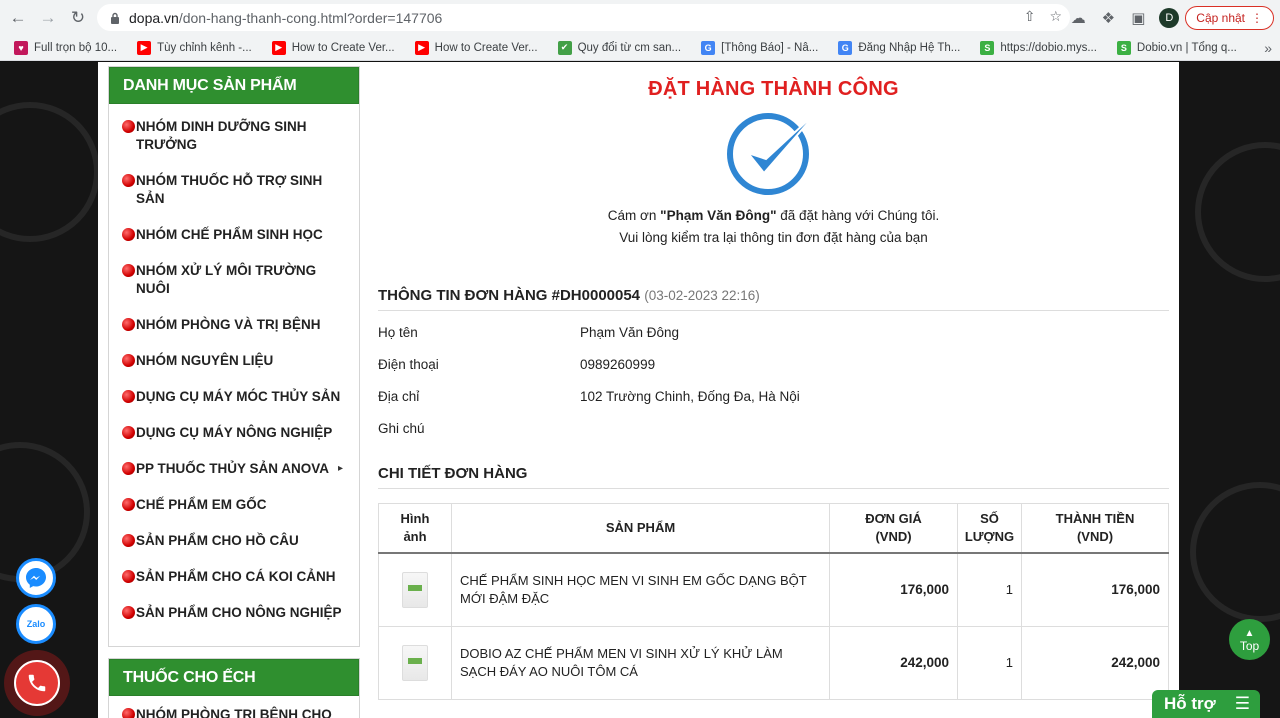  I want to click on back-to-top-button: ▲ Top, so click(1249, 639).